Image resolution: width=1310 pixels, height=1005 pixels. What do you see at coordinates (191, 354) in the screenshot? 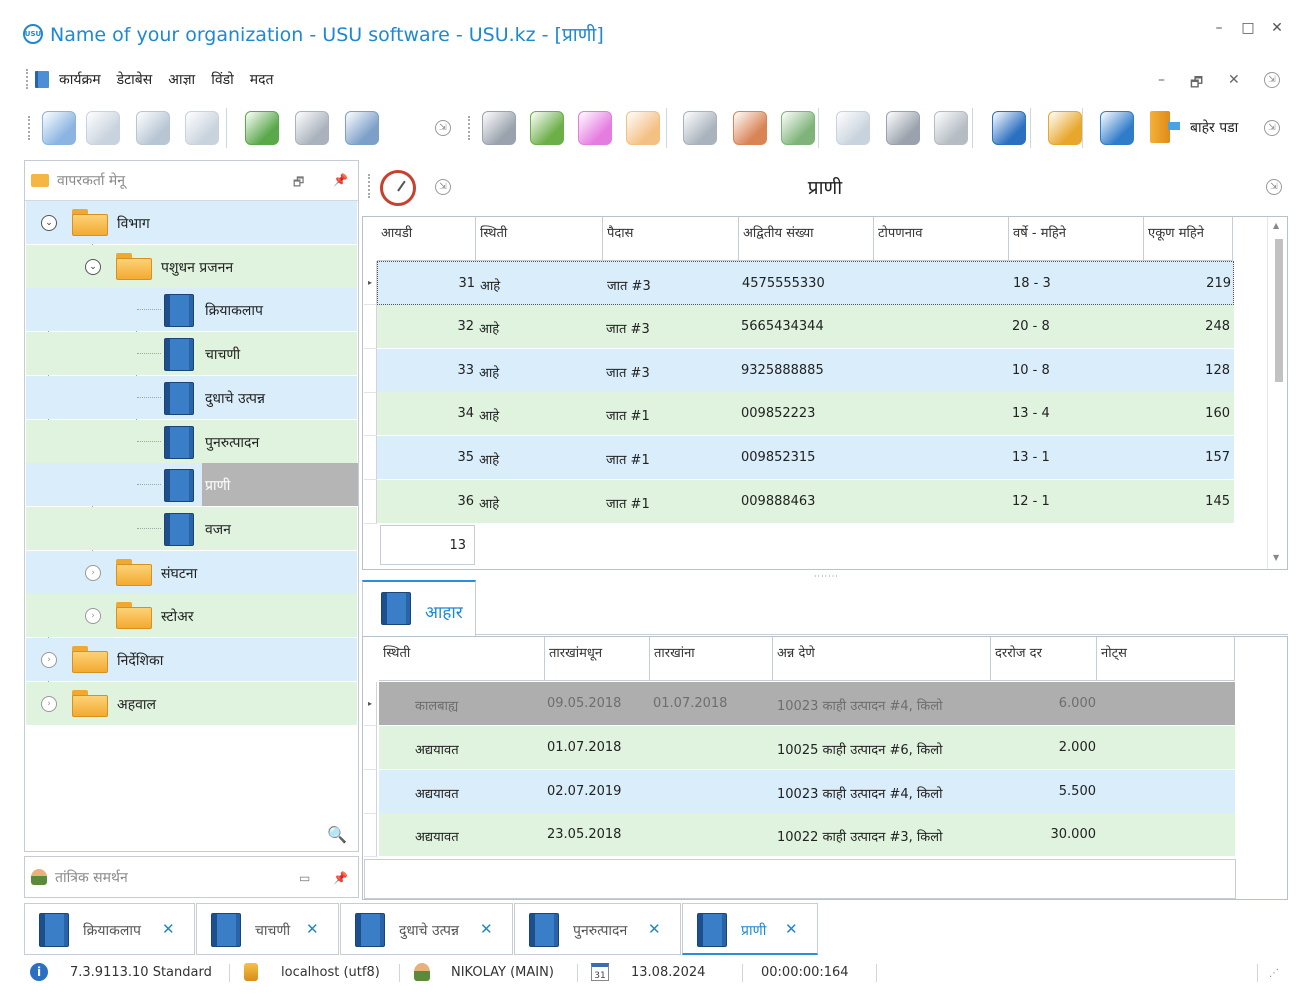
I see `tree-item-test: चाचणी` at bounding box center [191, 354].